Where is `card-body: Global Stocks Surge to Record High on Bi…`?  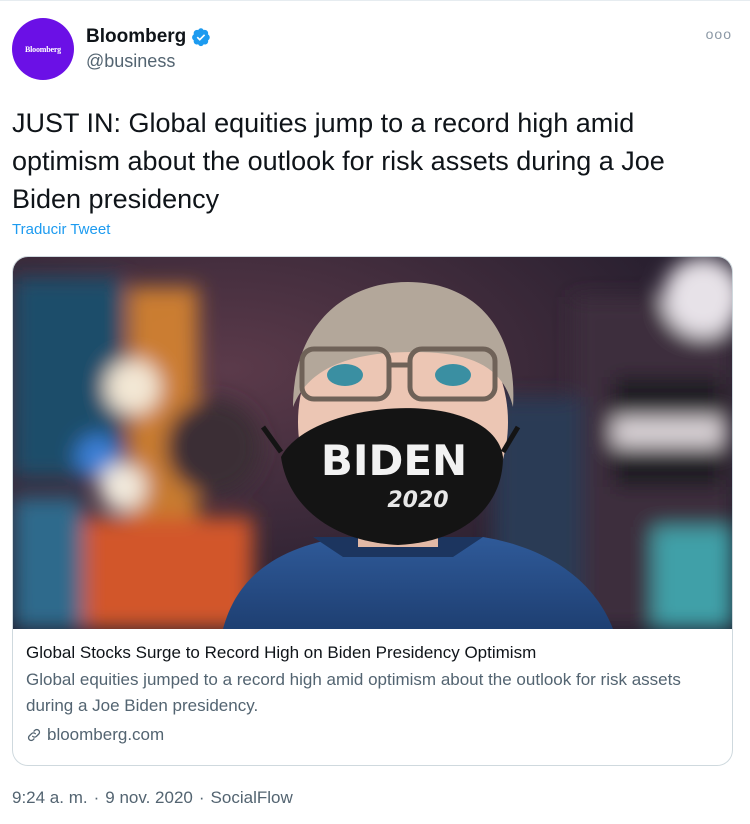
card-body: Global Stocks Surge to Record High on Bi… is located at coordinates (371, 693).